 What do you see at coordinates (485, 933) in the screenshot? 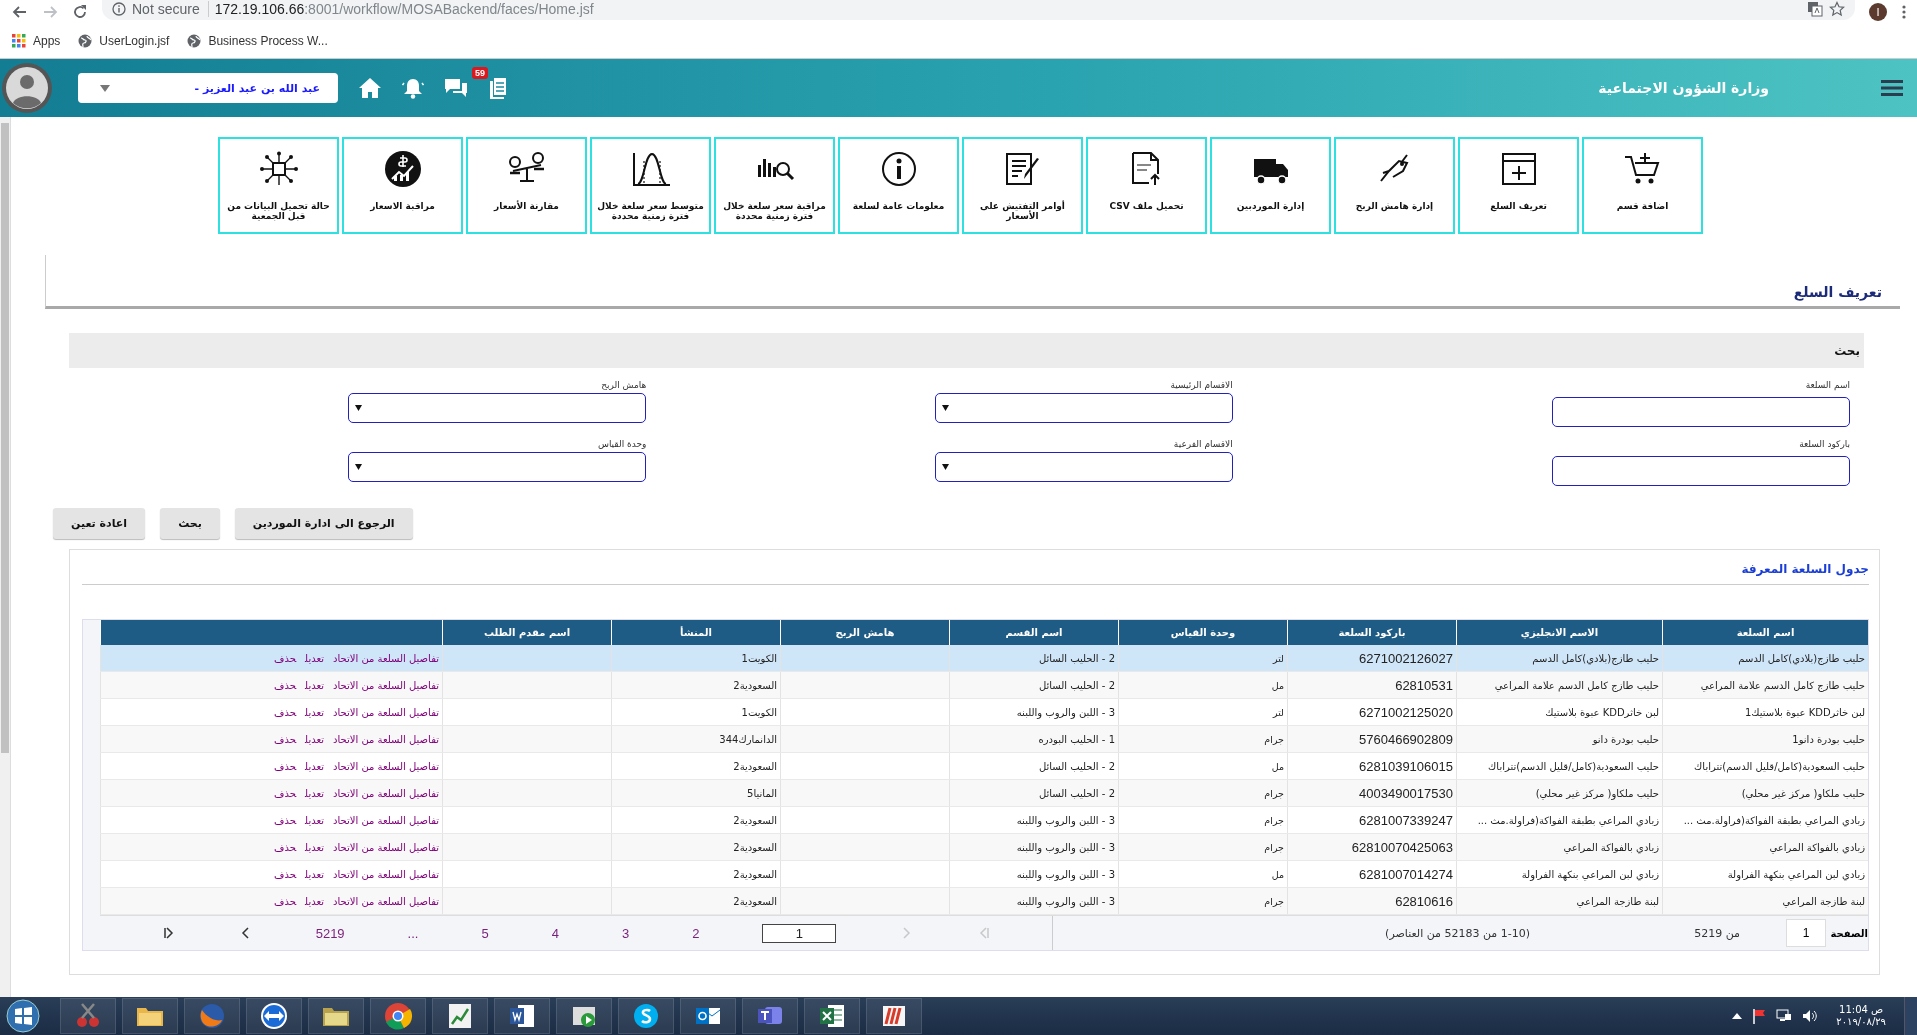
I see `page-link: 5` at bounding box center [485, 933].